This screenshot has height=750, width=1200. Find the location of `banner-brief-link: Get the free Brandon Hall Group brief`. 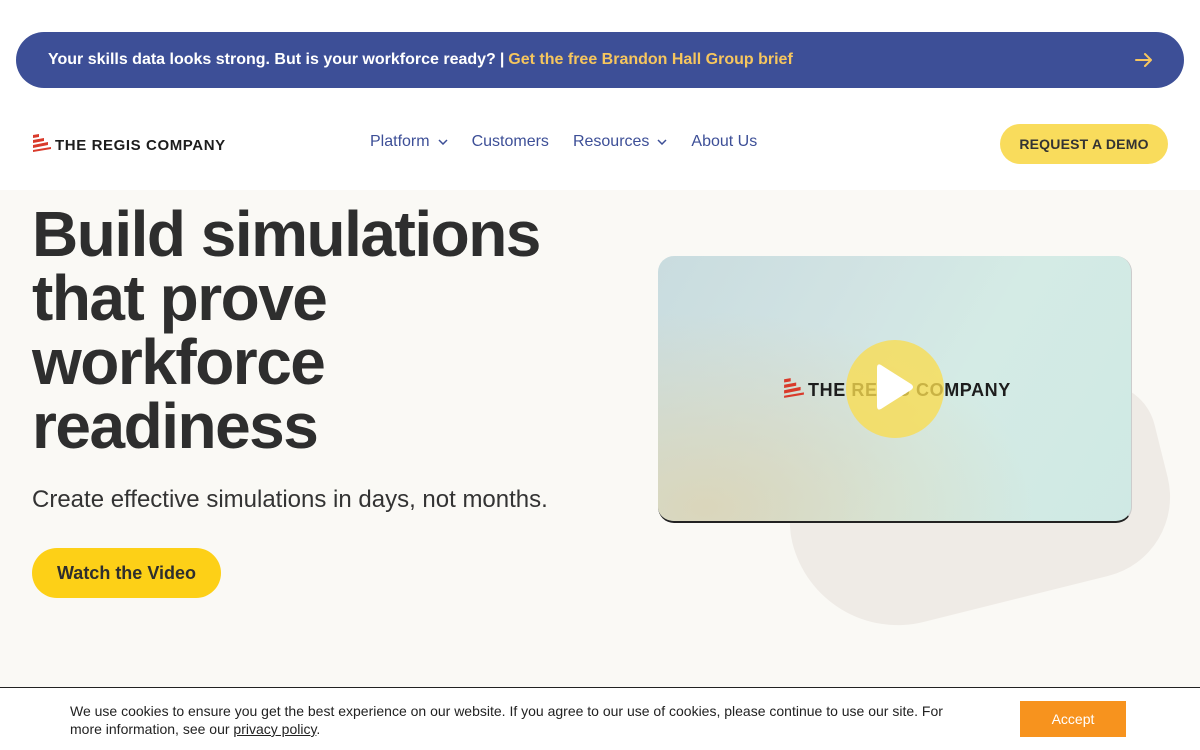

banner-brief-link: Get the free Brandon Hall Group brief is located at coordinates (650, 60).